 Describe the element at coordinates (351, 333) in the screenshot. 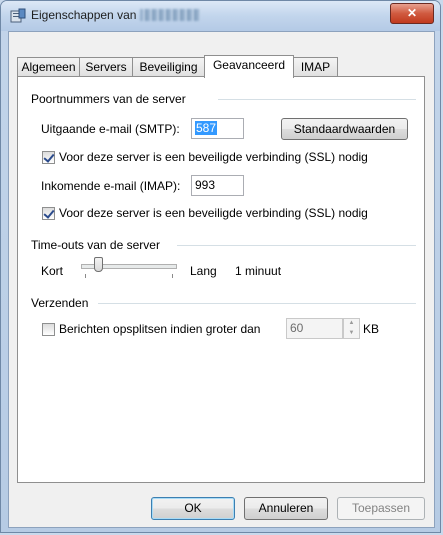

I see `spin-down-icon: ▼` at that location.